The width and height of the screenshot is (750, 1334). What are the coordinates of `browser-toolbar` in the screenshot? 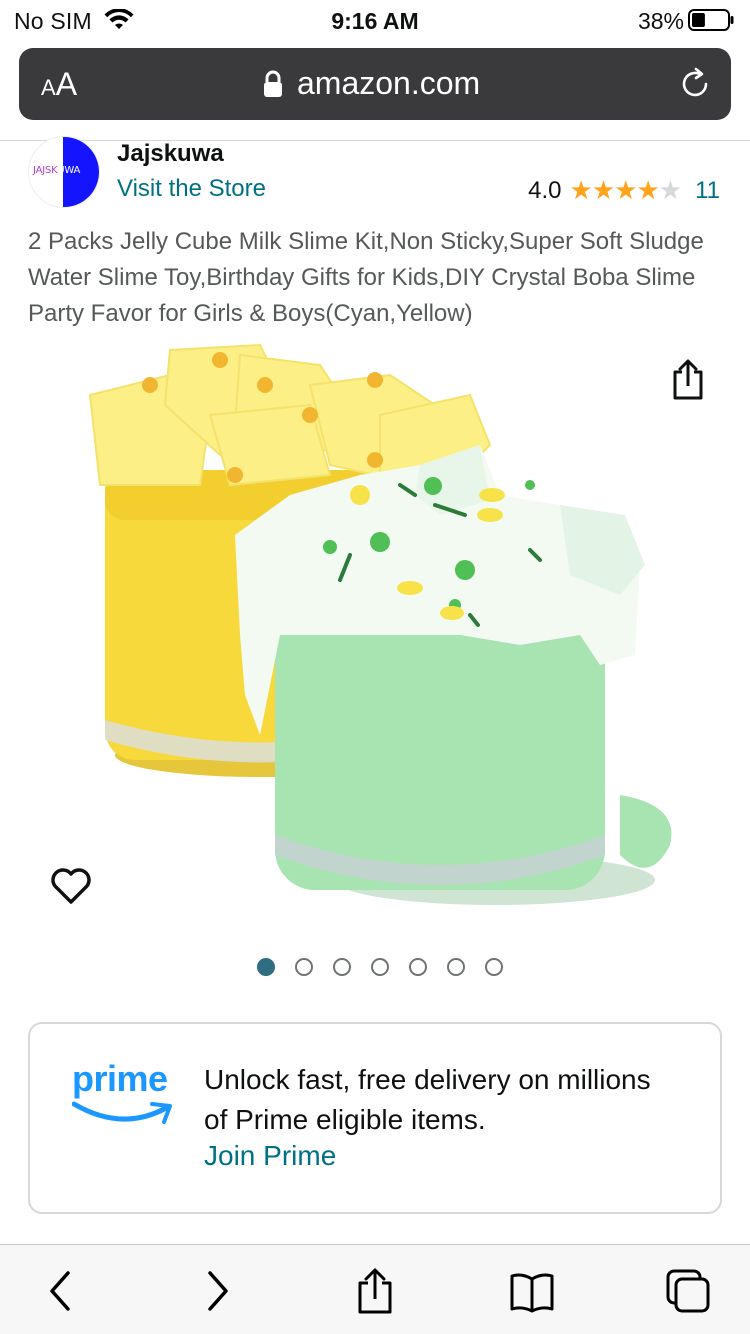 It's located at (375, 1289).